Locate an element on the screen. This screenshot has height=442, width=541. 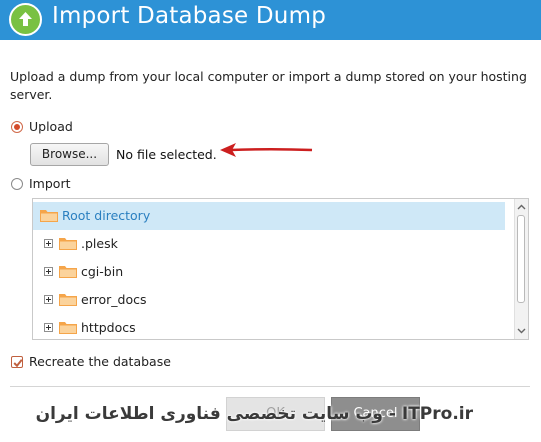
tree-row: error_docs is located at coordinates (269, 300).